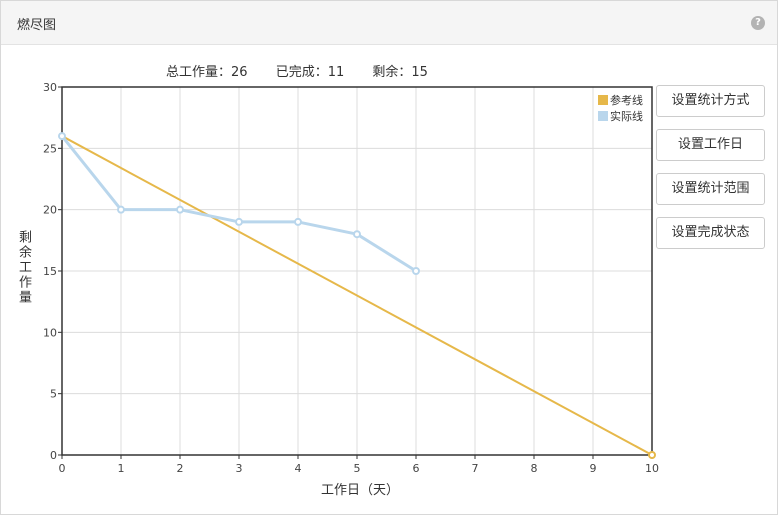 The width and height of the screenshot is (778, 515). Describe the element at coordinates (603, 116) in the screenshot. I see `legend-swatch-actual` at that location.